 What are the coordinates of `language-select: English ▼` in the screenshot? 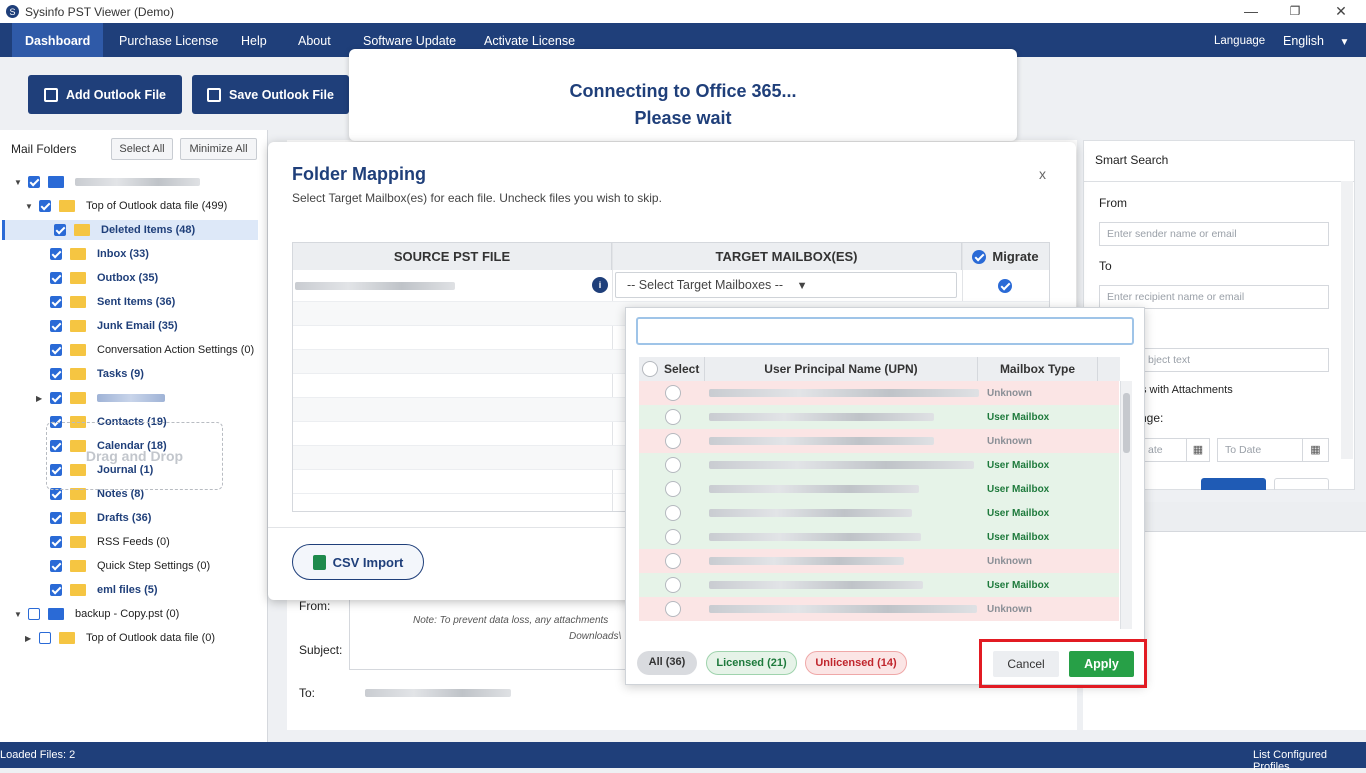 It's located at (1316, 40).